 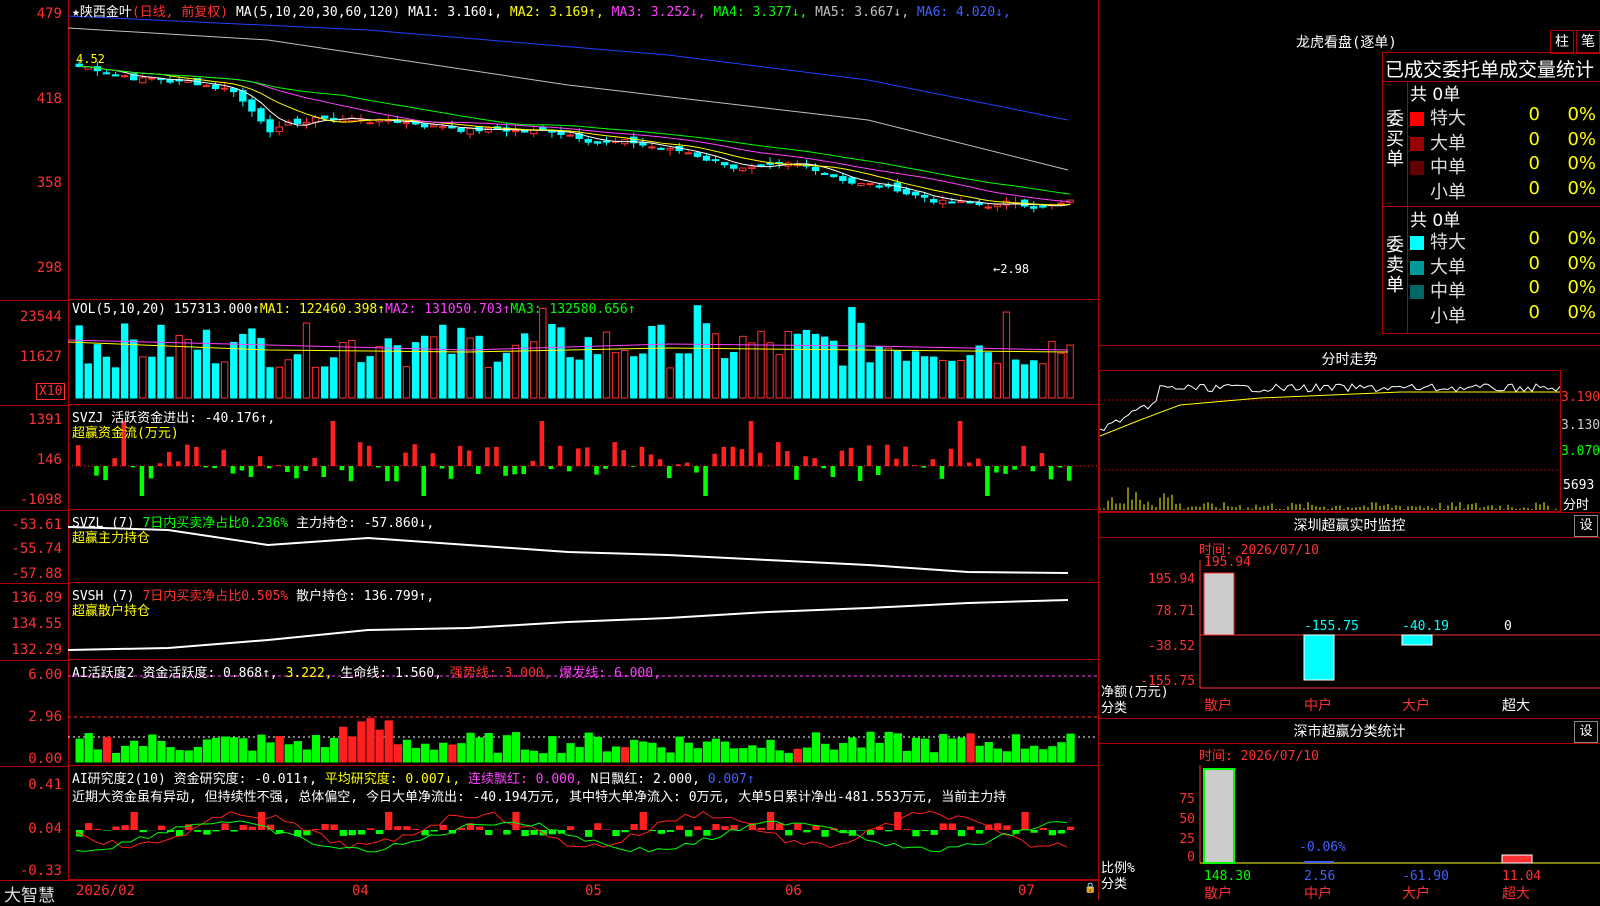 I want to click on tick-mode-button: 笔, so click(x=1588, y=42).